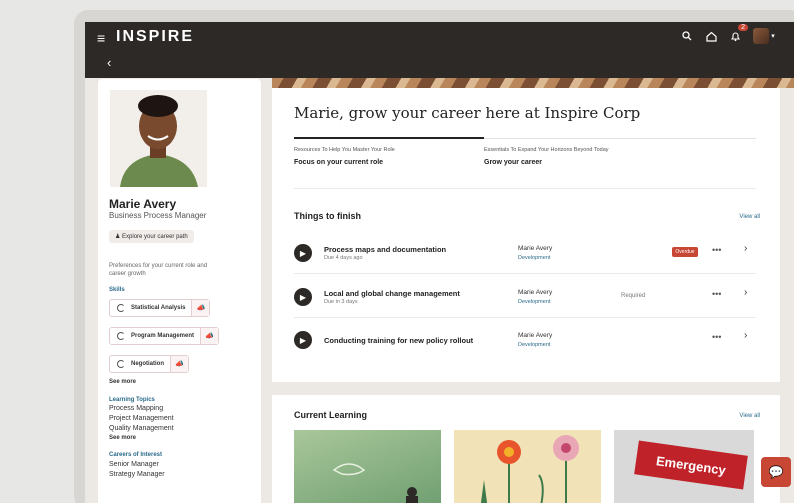  What do you see at coordinates (685, 252) in the screenshot?
I see `overdue-badge: Overdue` at bounding box center [685, 252].